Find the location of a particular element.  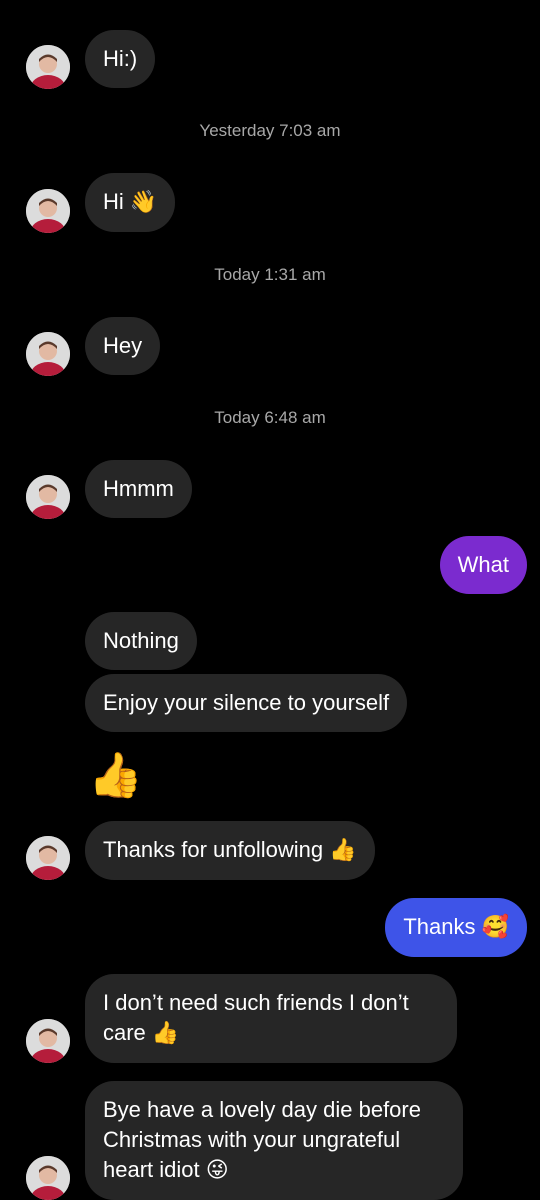

waving-hand-icon: 👋 is located at coordinates (143, 202).